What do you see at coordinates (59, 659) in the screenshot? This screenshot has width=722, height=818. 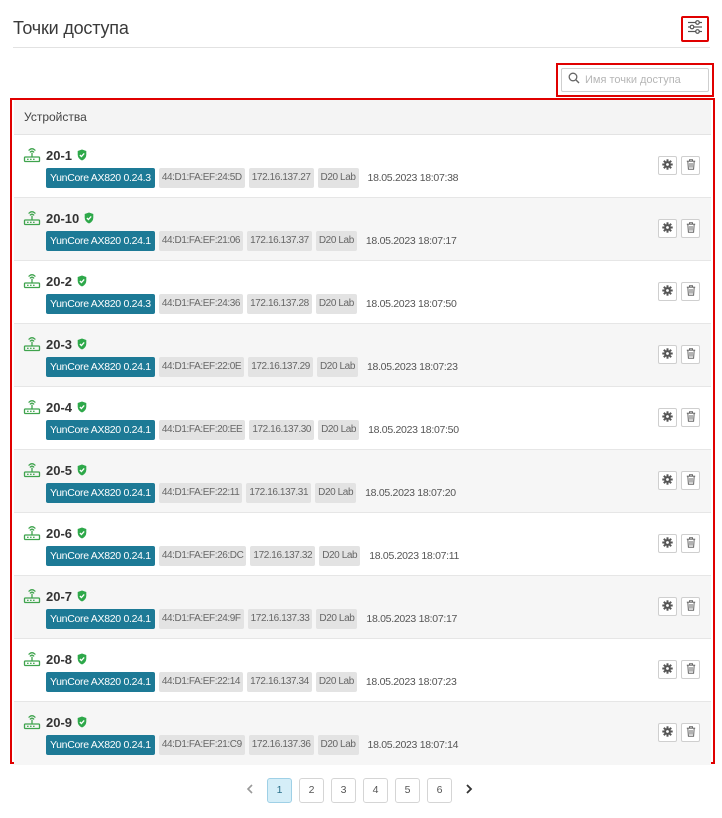 I see `device-name: 20-8` at bounding box center [59, 659].